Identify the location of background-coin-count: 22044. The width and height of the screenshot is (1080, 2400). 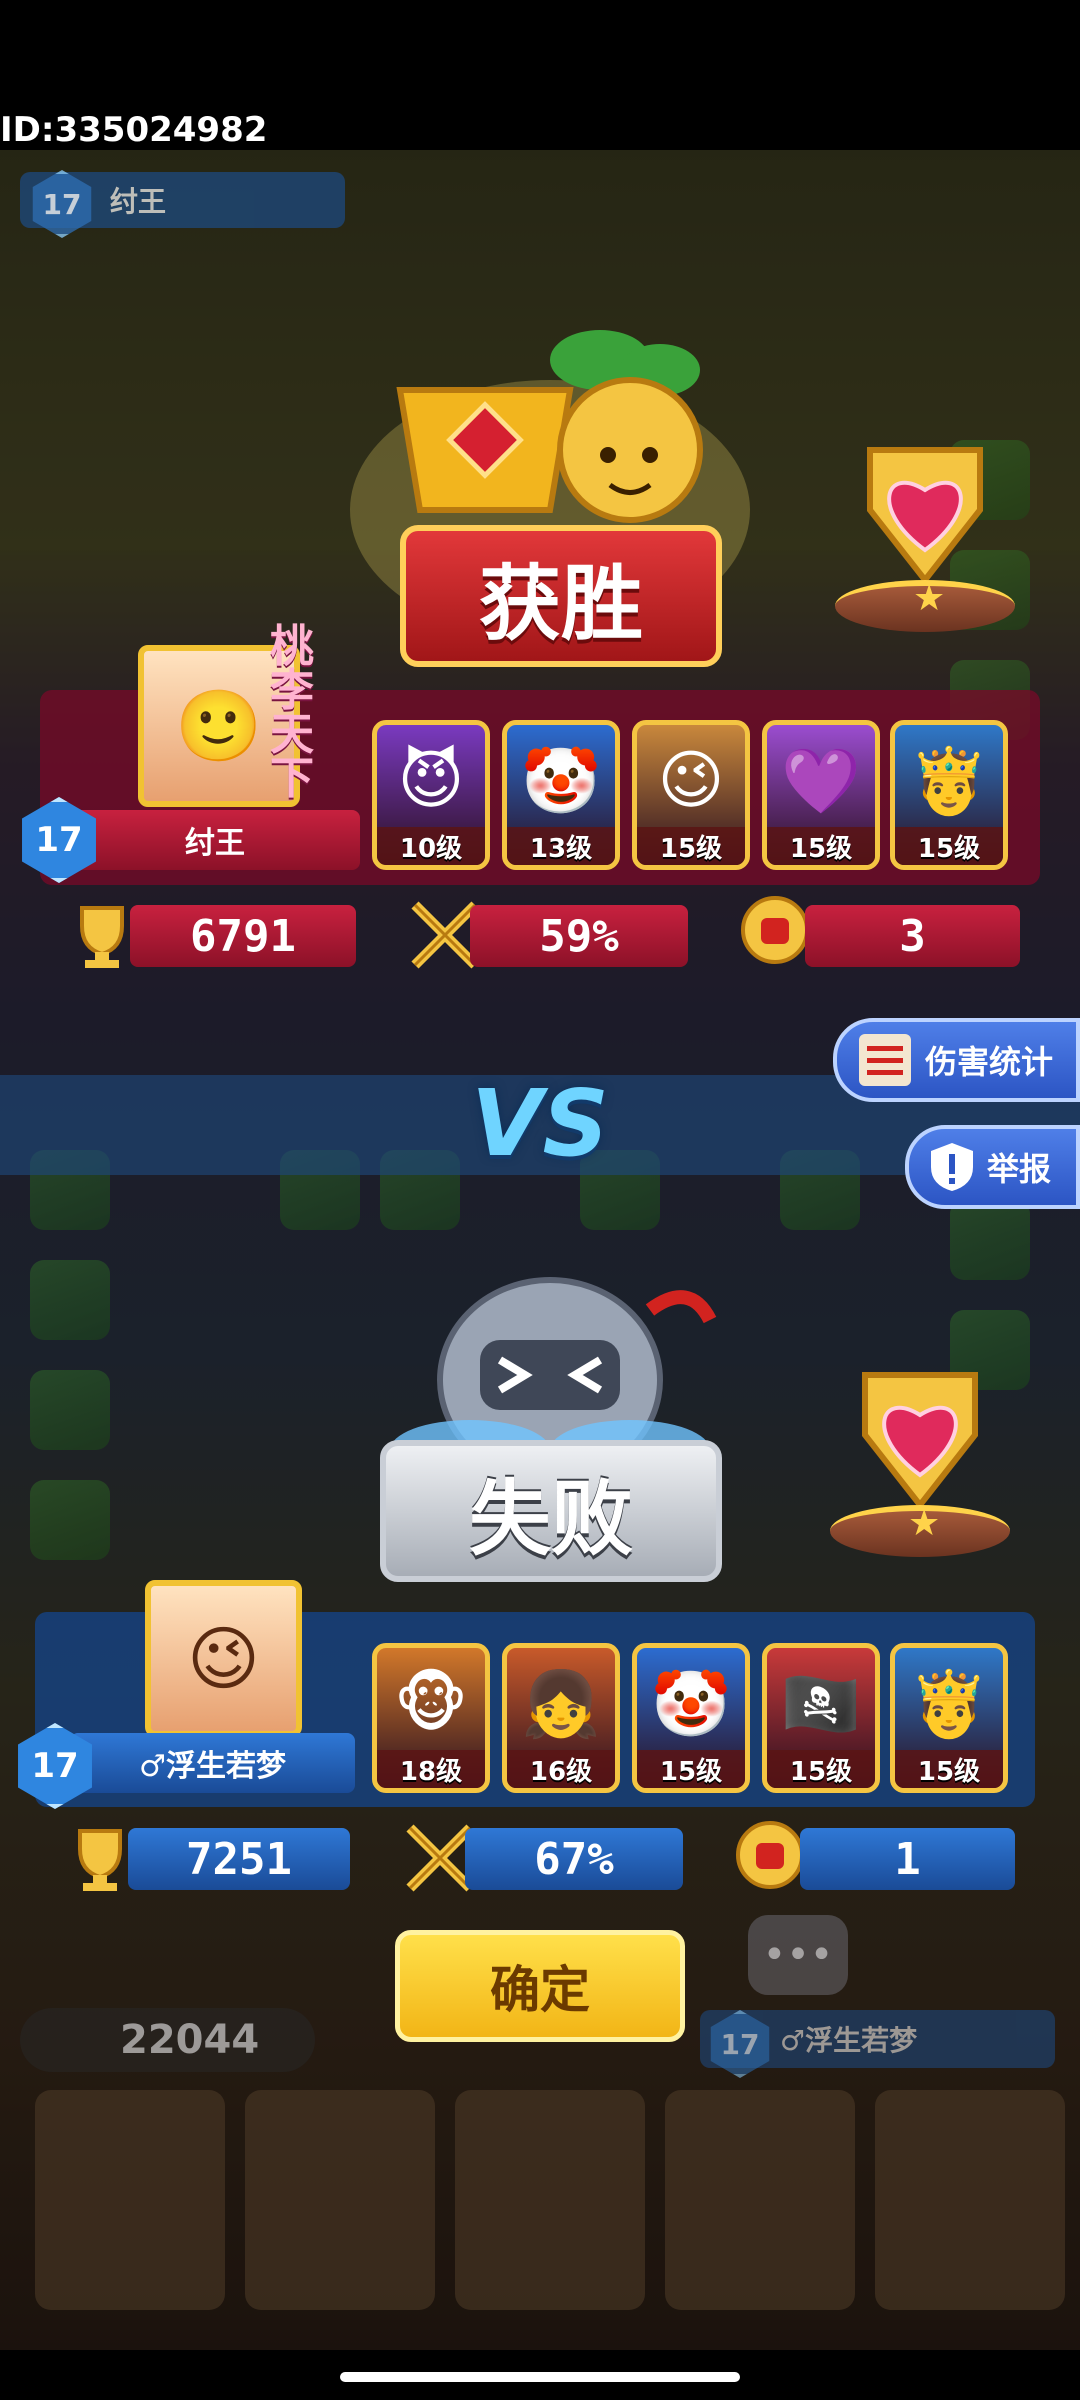
(190, 2040).